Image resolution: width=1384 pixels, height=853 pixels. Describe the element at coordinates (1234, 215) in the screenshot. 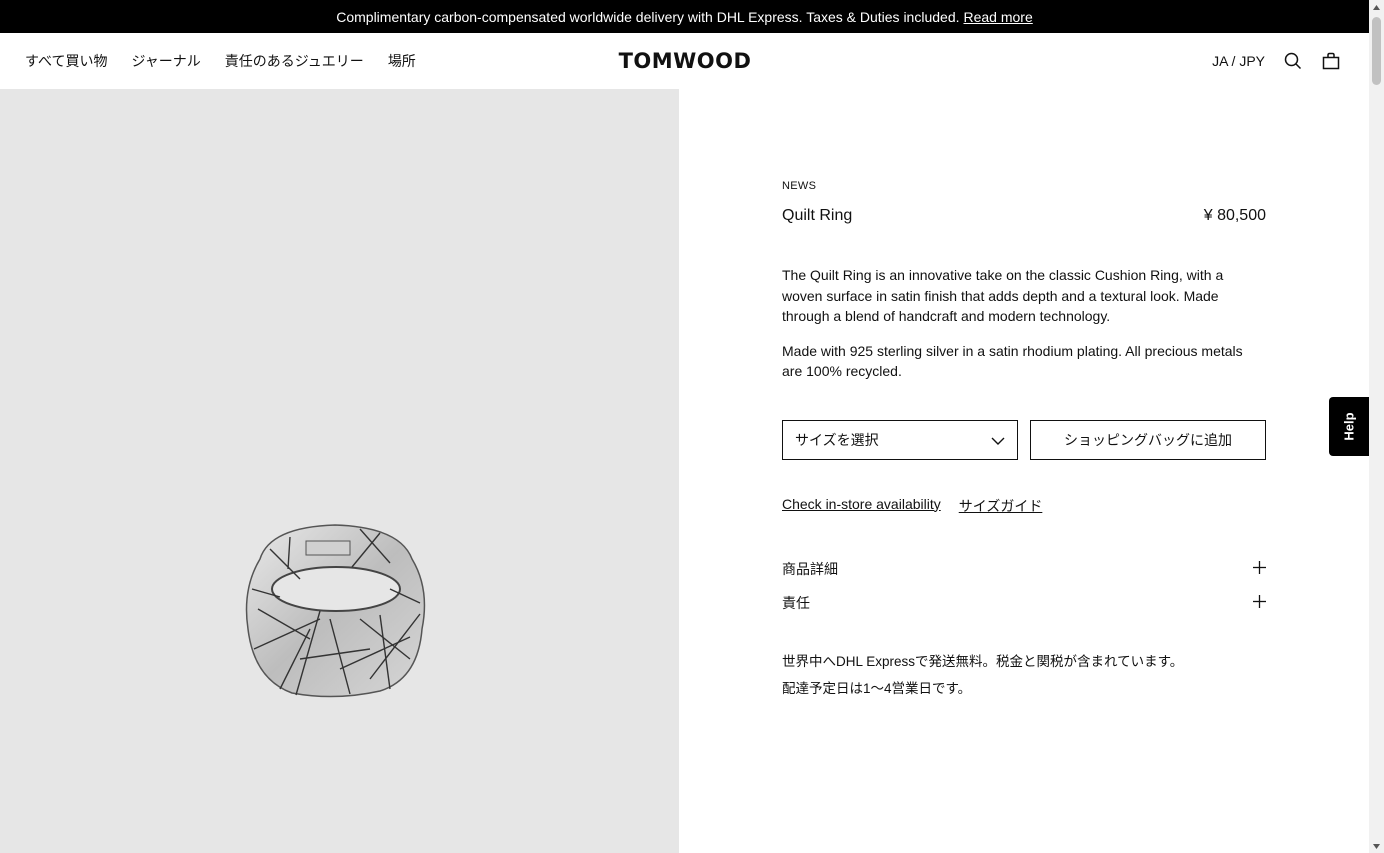

I see `product-price: ¥ 80,500` at that location.